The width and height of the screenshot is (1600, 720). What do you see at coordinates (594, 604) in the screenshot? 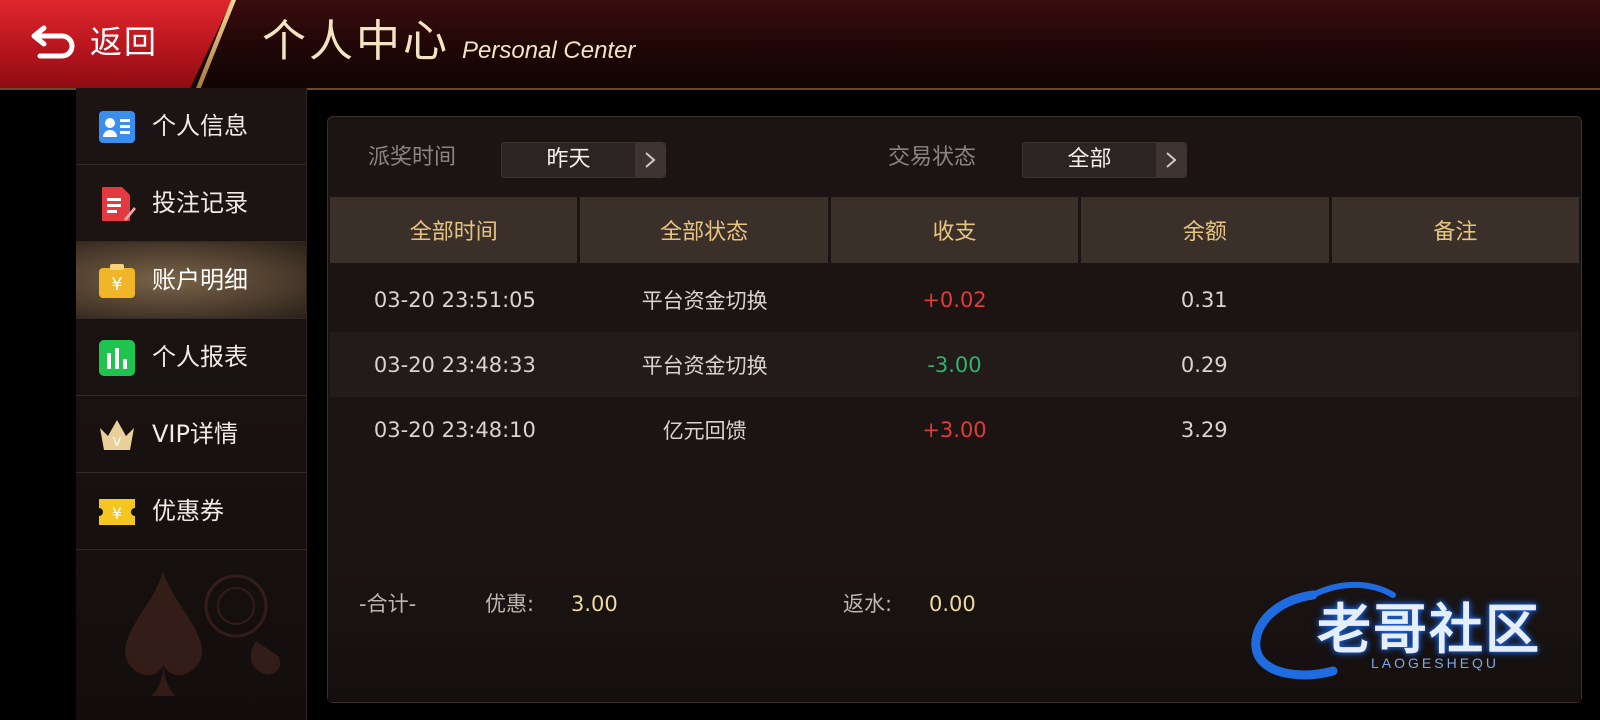
I see `discount-value: 3.00` at bounding box center [594, 604].